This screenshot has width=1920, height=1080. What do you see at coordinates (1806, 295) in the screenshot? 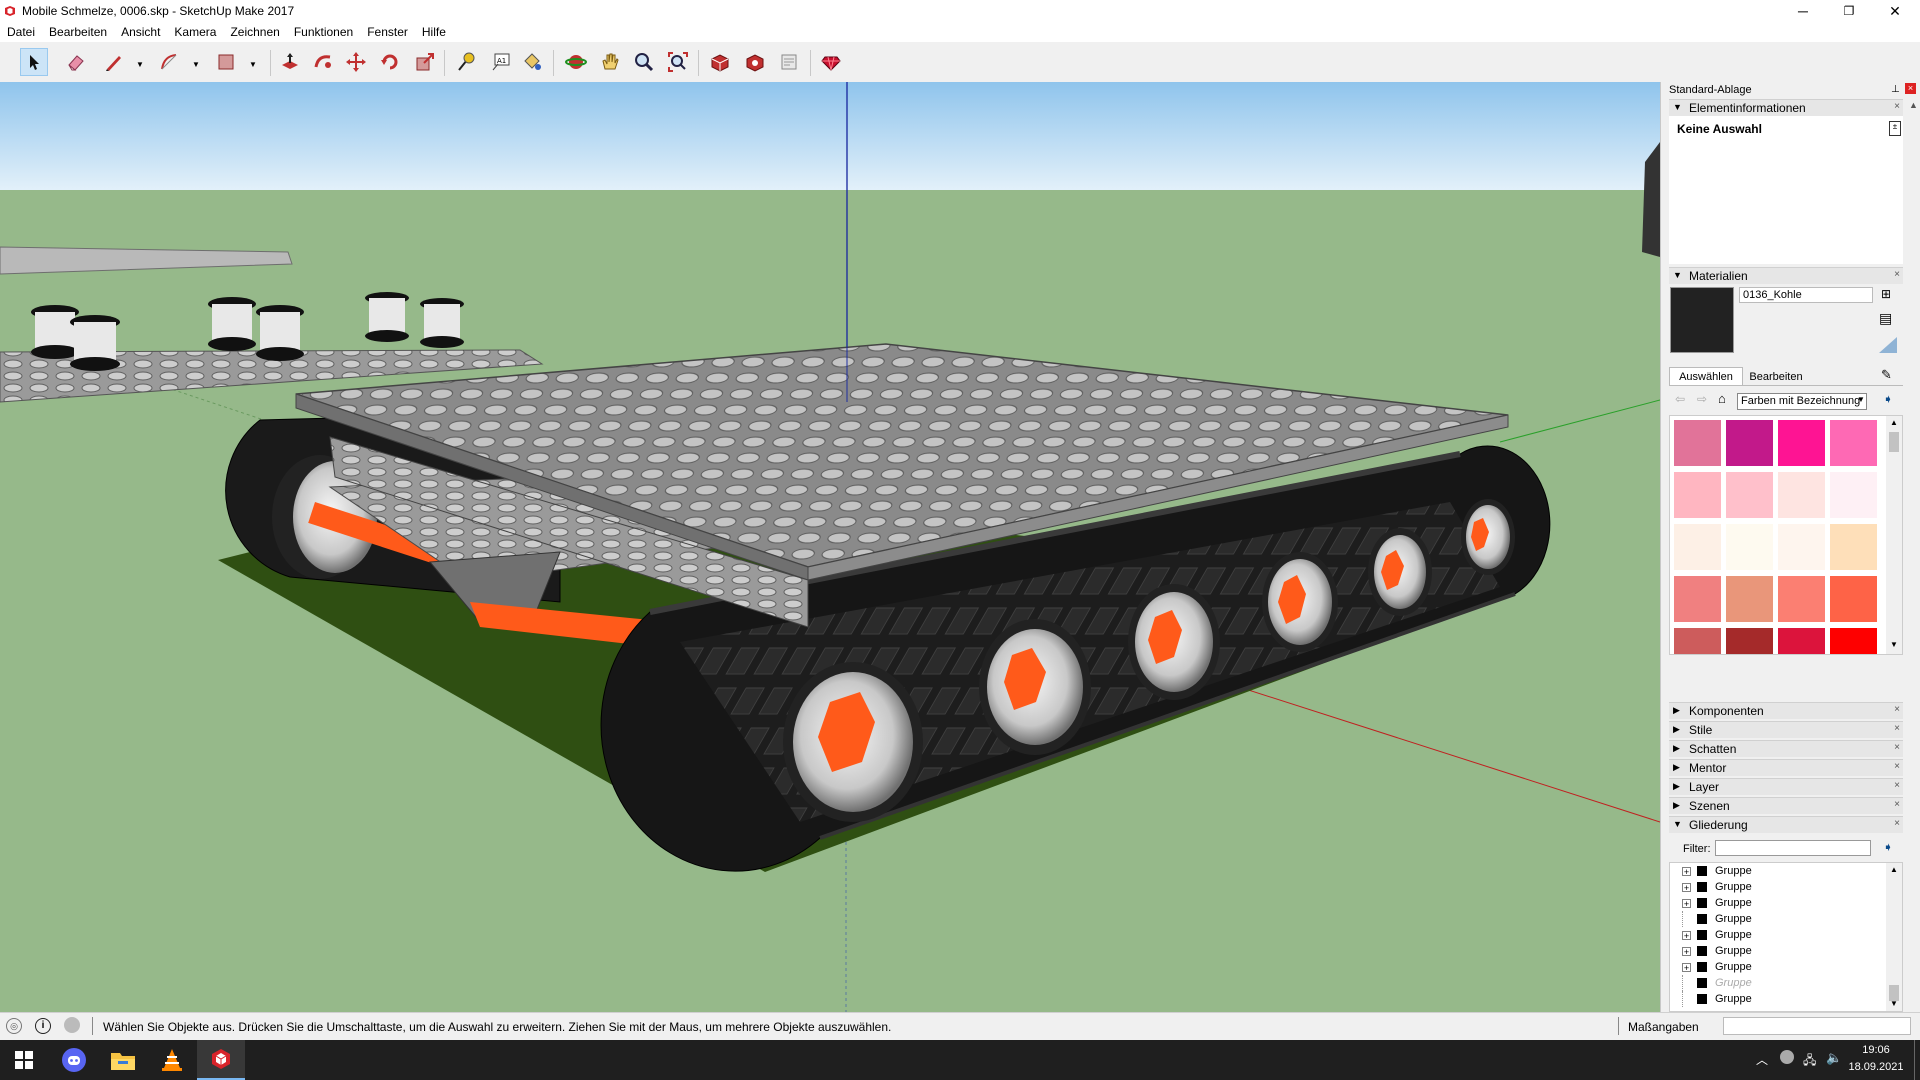
I see `material-name-field: 0136_Kohle` at bounding box center [1806, 295].